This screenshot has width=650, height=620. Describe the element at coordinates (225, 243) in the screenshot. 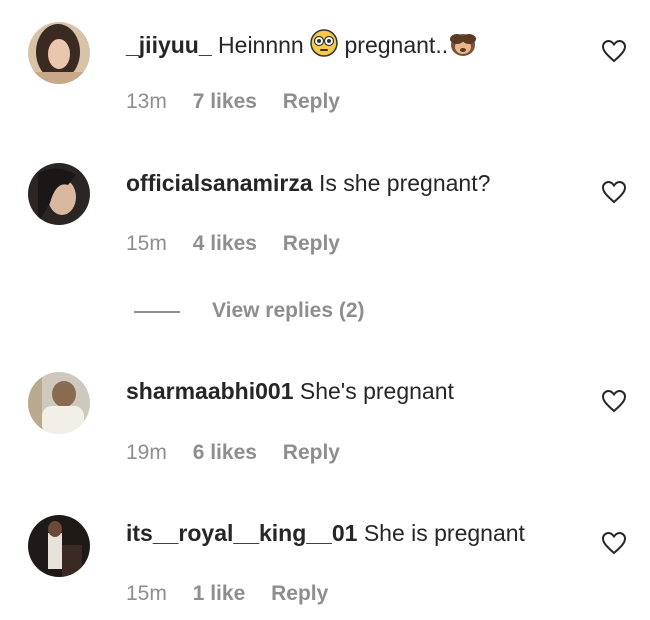

I see `likes-count: 4 likes` at that location.